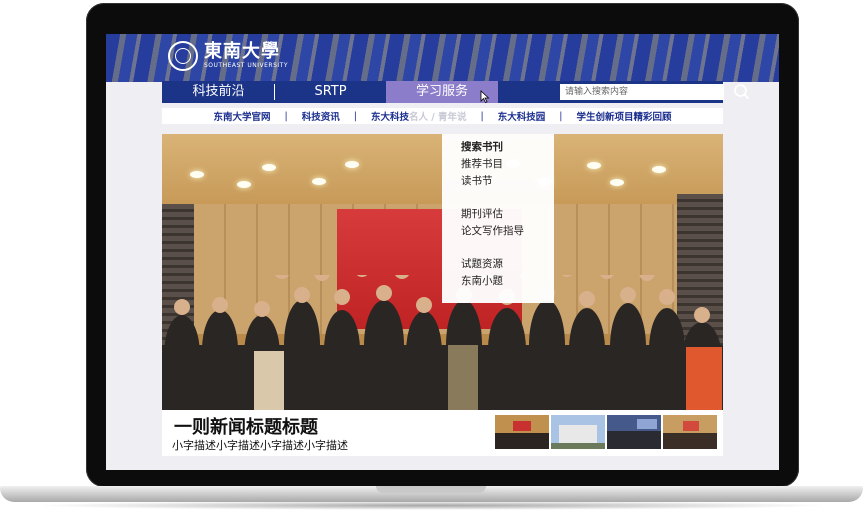 This screenshot has height=512, width=863. What do you see at coordinates (507, 164) in the screenshot?
I see `menu-item-recommended-books: 推荐书目` at bounding box center [507, 164].